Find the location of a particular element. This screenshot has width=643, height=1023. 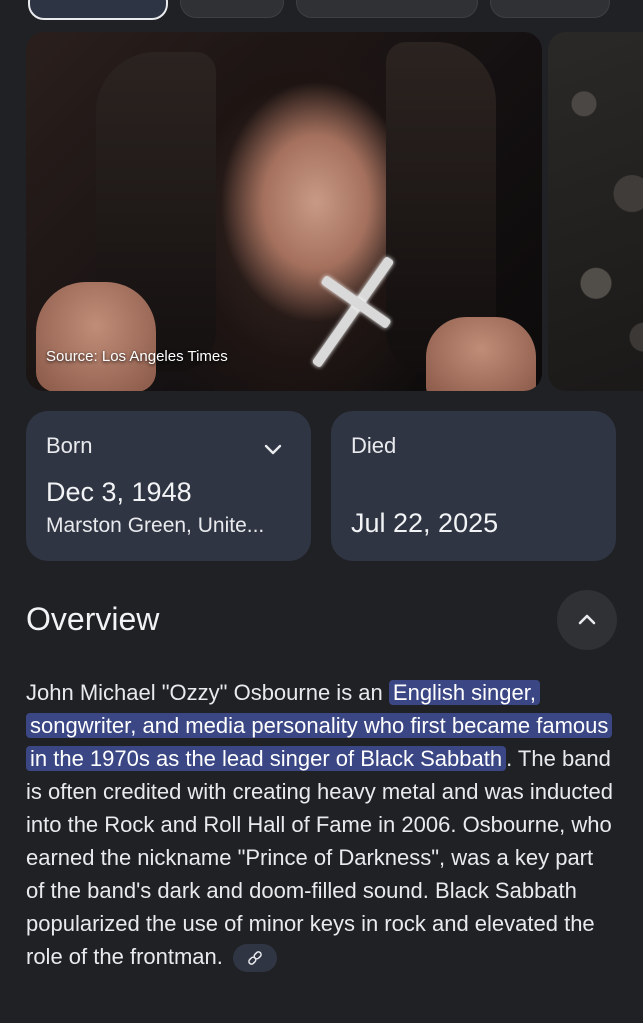

chevron-down-icon is located at coordinates (273, 449).